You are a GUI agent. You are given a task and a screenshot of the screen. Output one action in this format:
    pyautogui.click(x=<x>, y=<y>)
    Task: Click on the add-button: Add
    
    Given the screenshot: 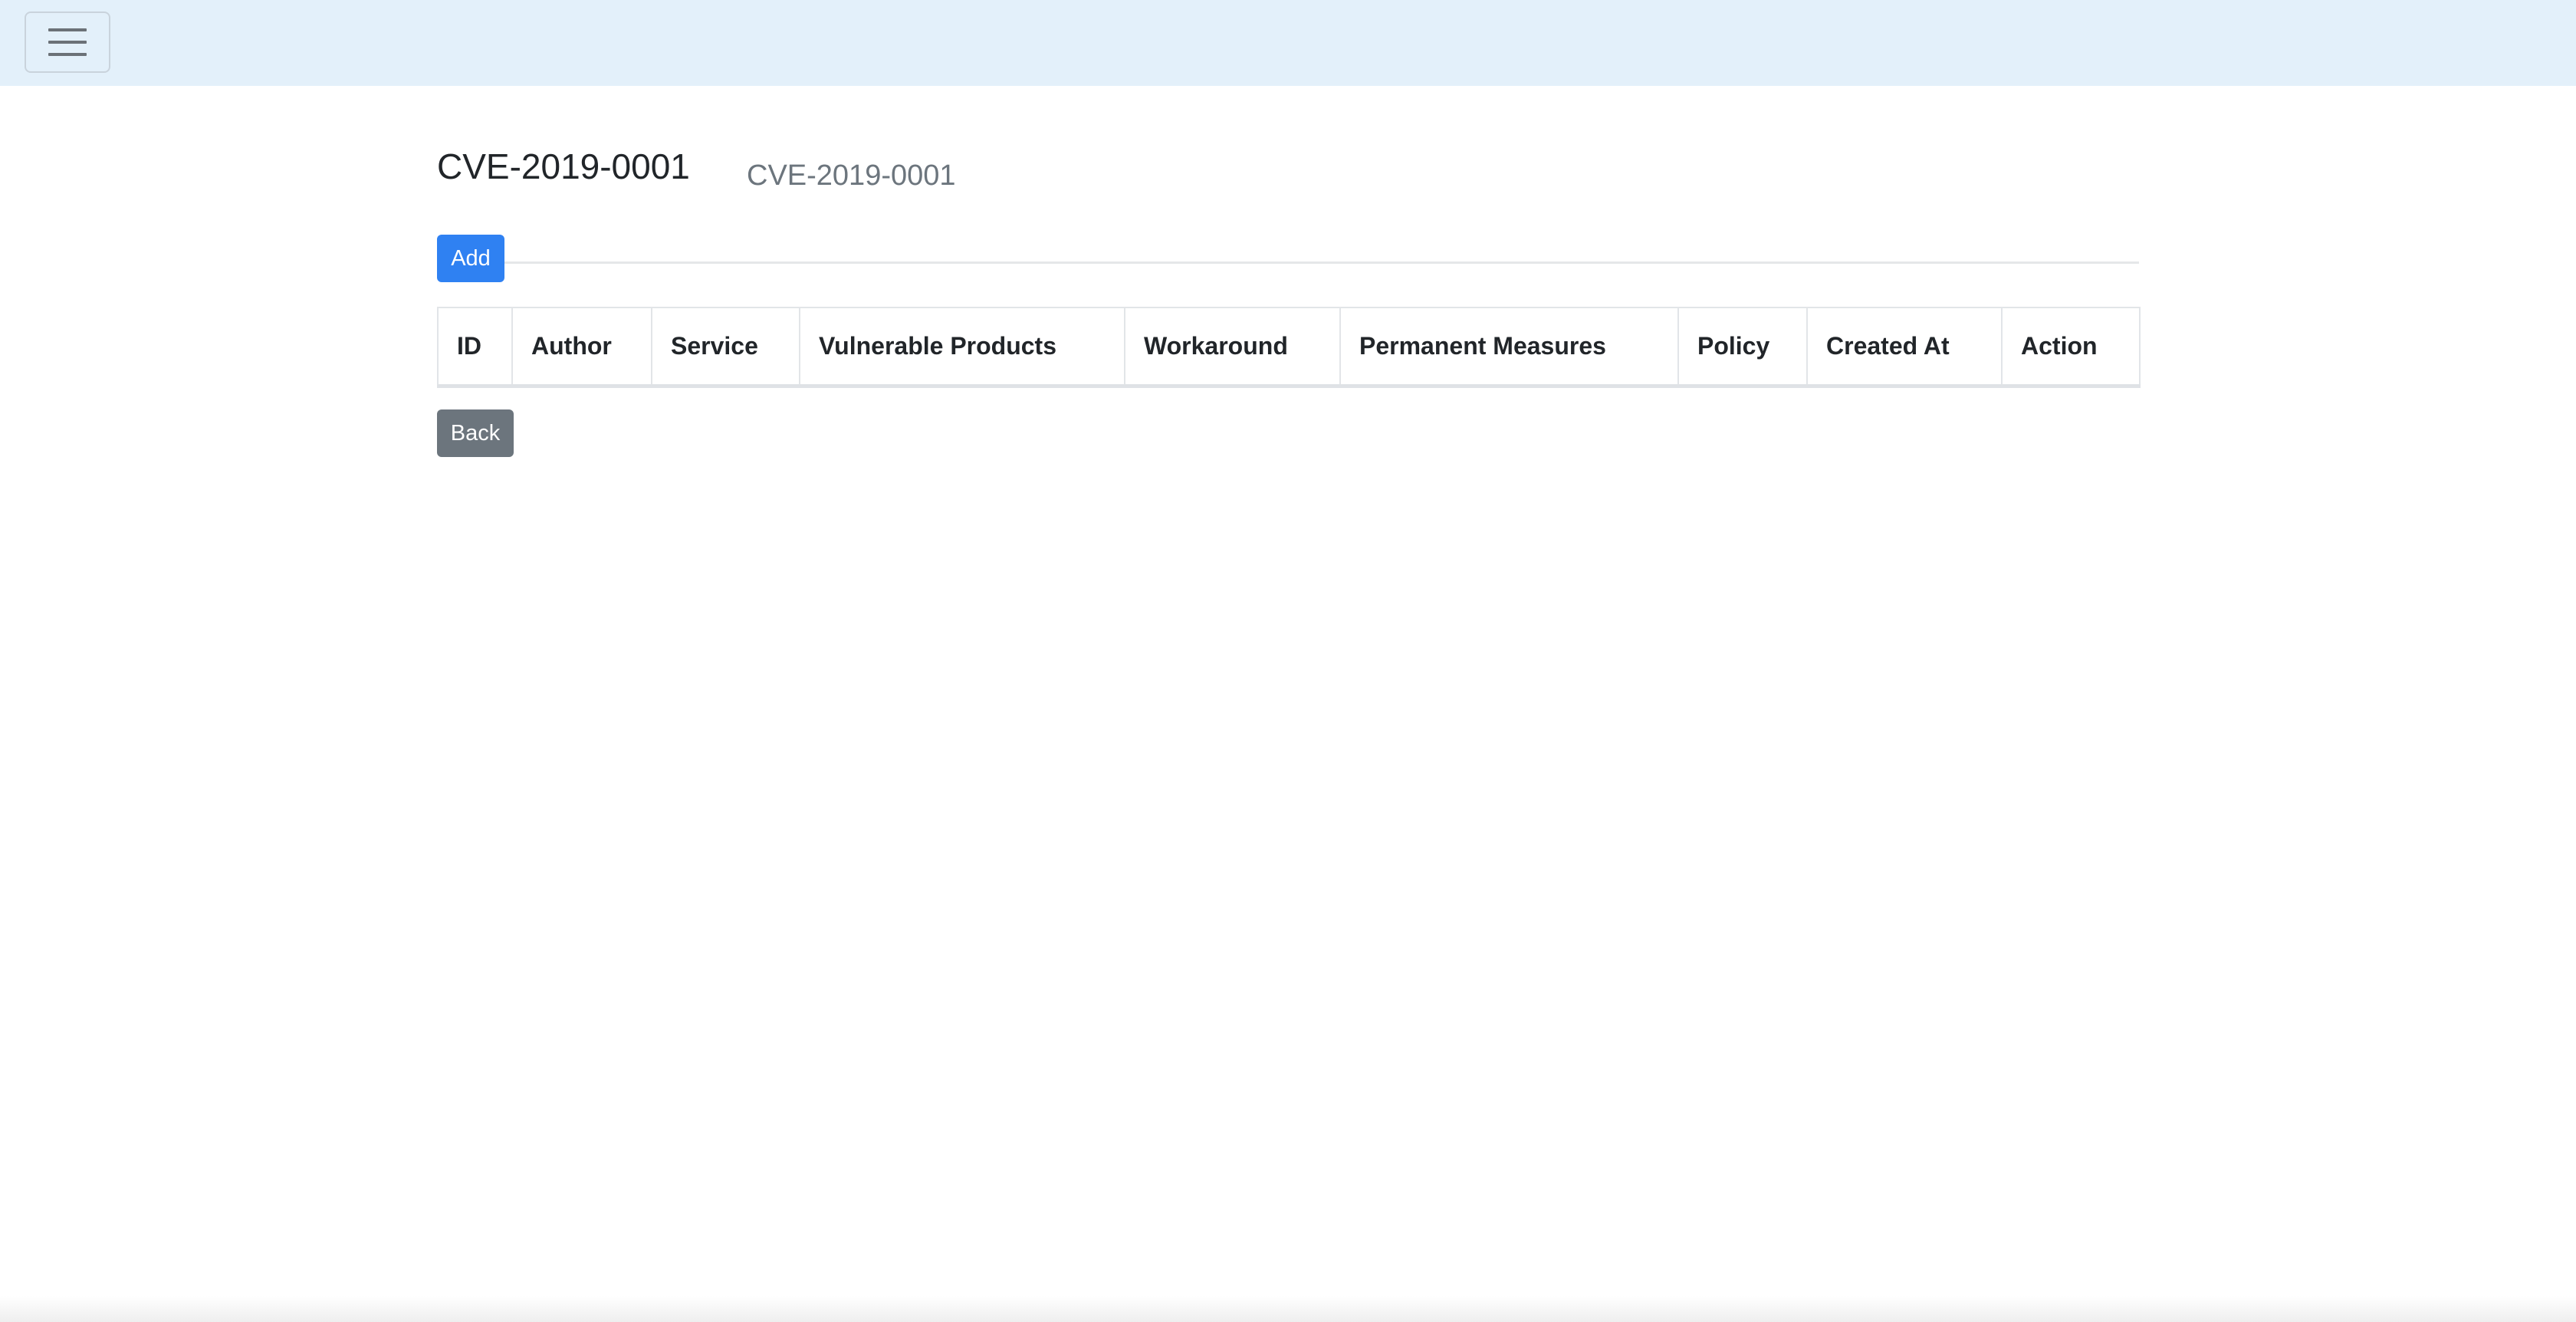 What is the action you would take?
    pyautogui.click(x=470, y=258)
    